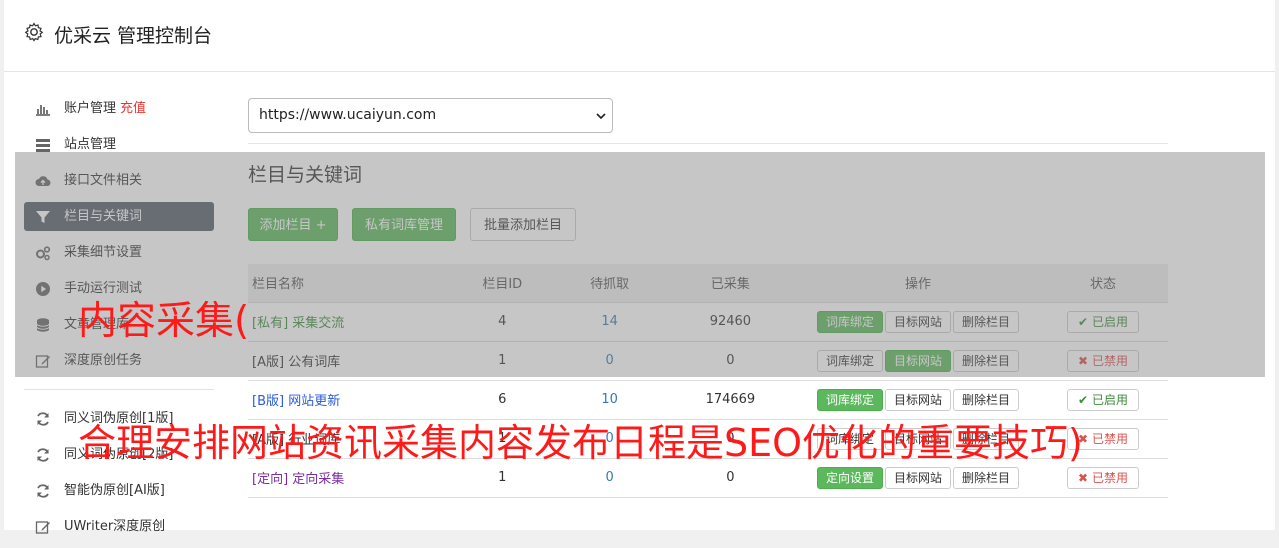 The image size is (1279, 548). I want to click on column-tag: [定向], so click(270, 479).